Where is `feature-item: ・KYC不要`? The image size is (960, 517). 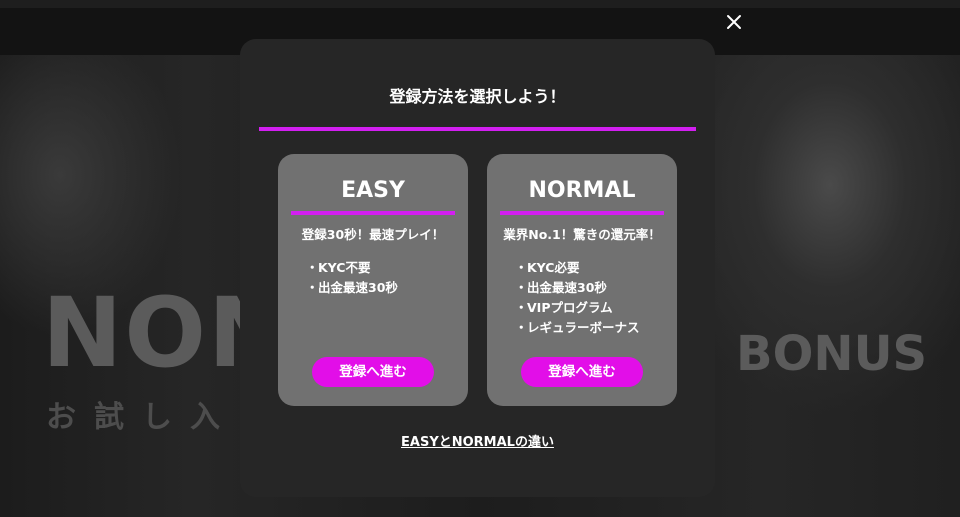
feature-item: ・KYC不要 is located at coordinates (352, 268).